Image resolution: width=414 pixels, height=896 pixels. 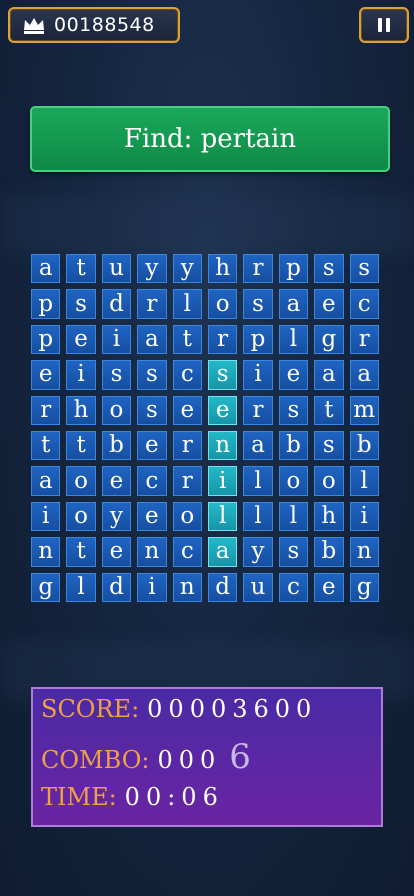 What do you see at coordinates (364, 410) in the screenshot?
I see `letter-cell: m` at bounding box center [364, 410].